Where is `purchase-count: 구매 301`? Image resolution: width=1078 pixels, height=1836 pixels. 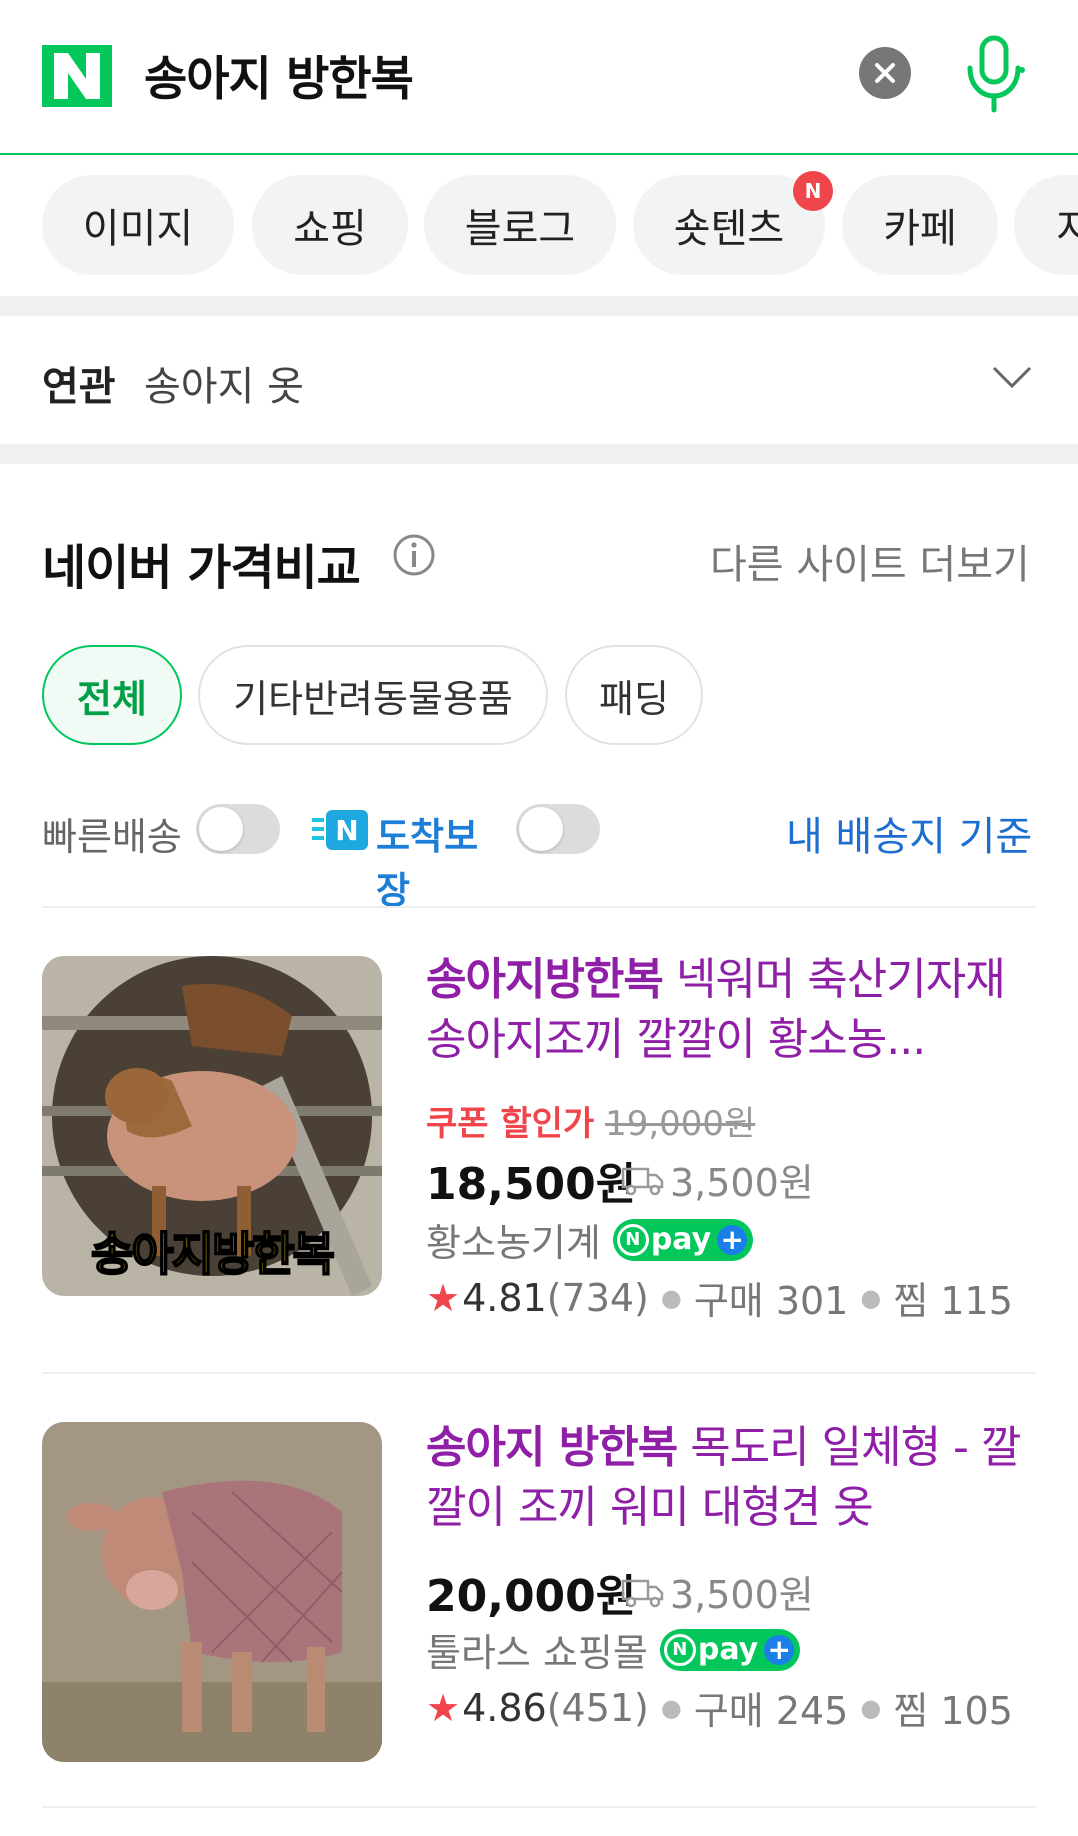
purchase-count: 구매 301 is located at coordinates (771, 1301).